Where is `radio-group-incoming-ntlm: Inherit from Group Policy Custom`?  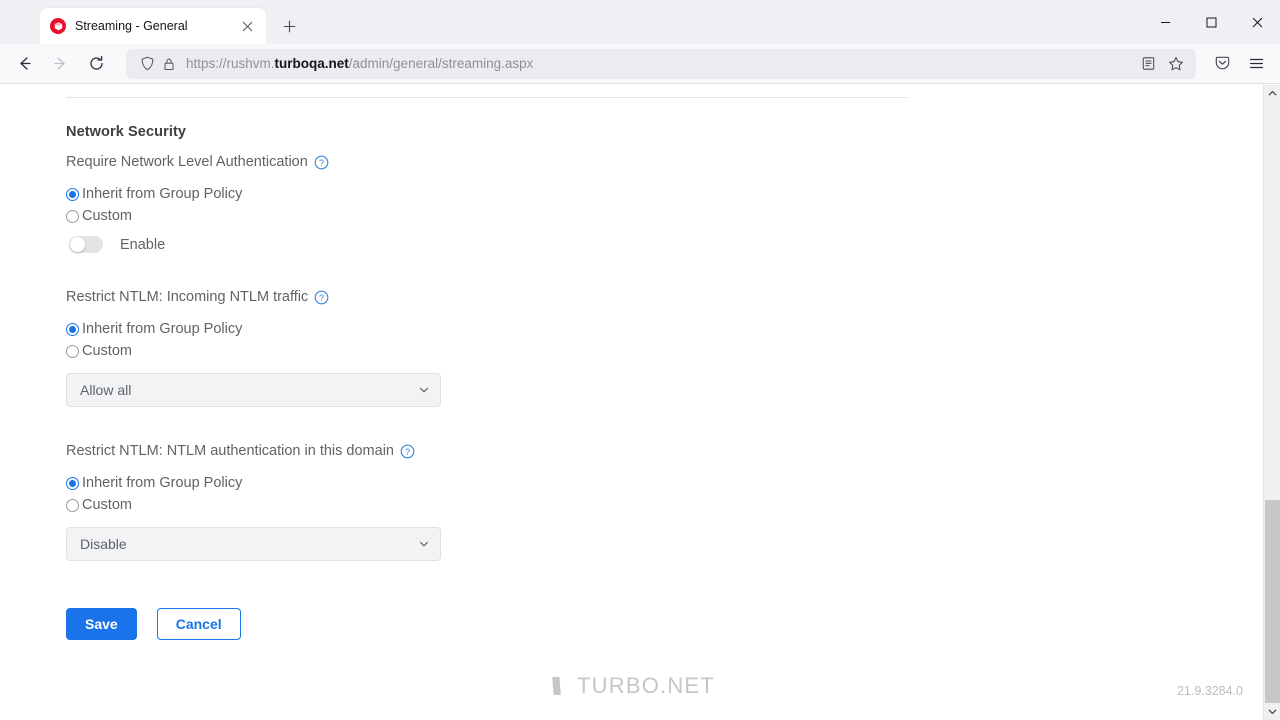
radio-group-incoming-ntlm: Inherit from Group Policy Custom is located at coordinates (664, 340).